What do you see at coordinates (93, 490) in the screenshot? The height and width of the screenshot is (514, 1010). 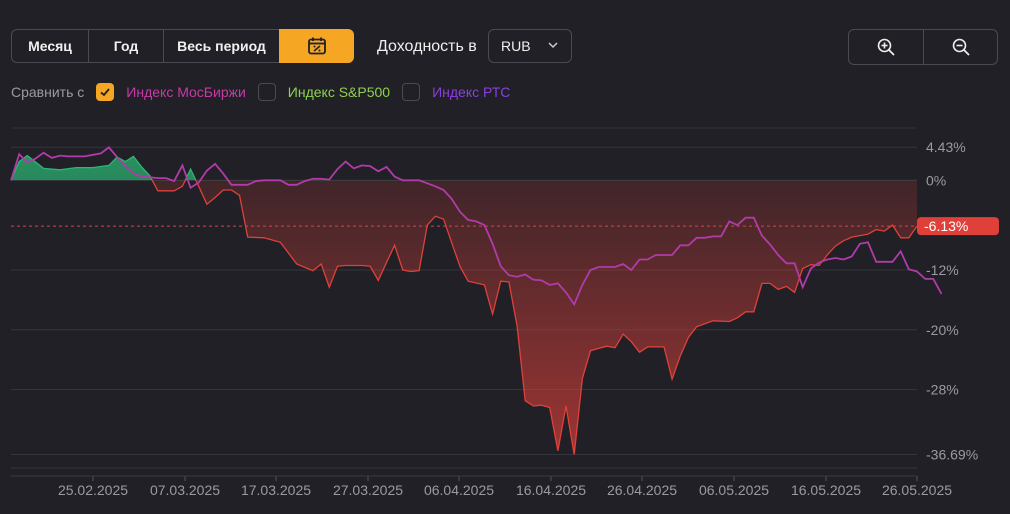 I see `x-tick-label: 25.02.2025` at bounding box center [93, 490].